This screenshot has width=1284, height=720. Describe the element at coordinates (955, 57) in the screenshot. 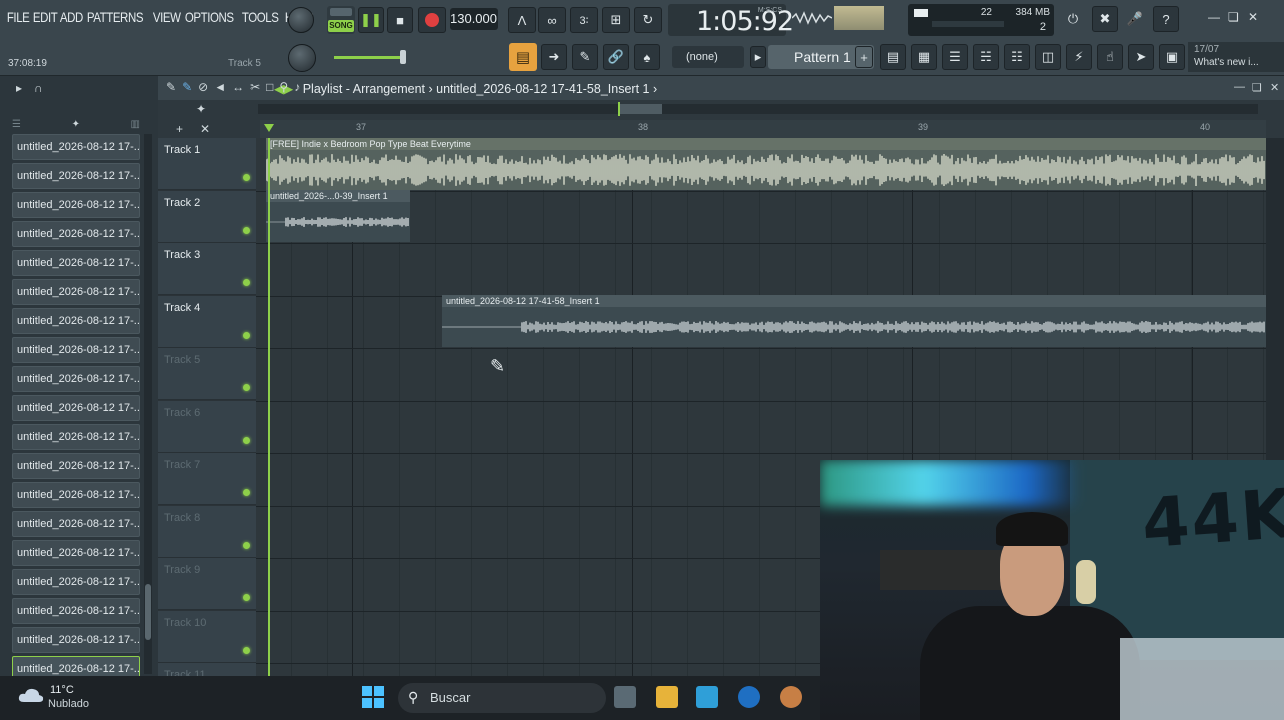

I see `channel-rack-icon: ☰` at that location.